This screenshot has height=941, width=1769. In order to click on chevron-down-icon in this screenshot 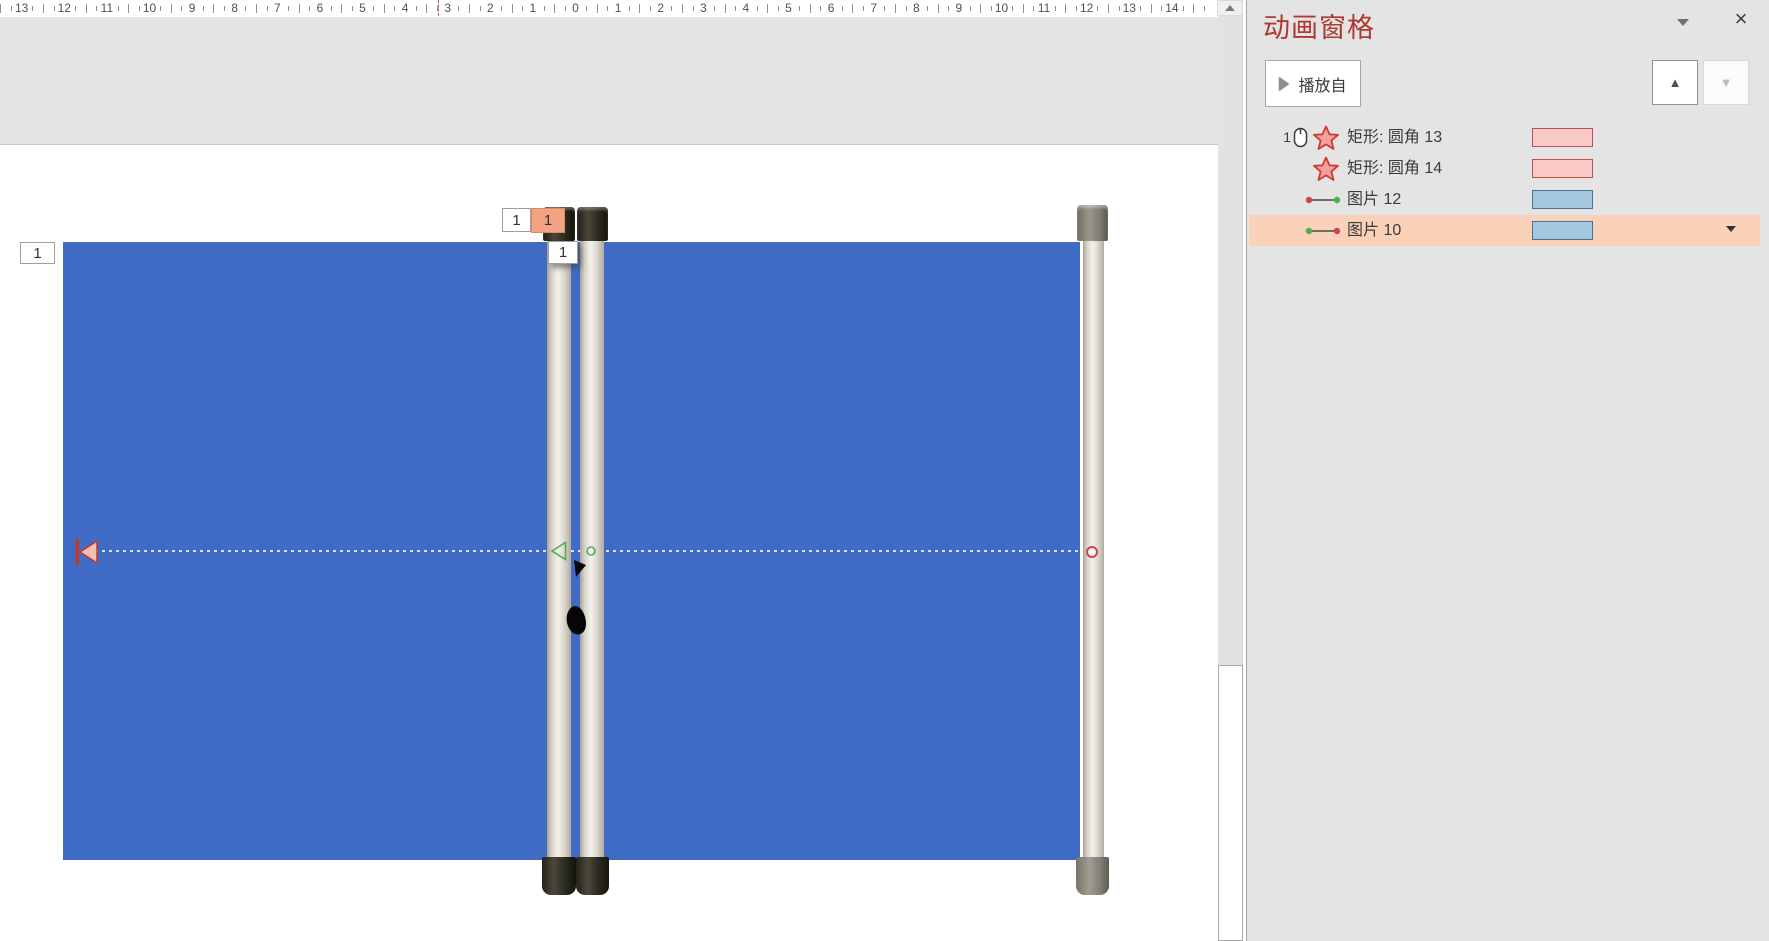, I will do `click(1683, 22)`.